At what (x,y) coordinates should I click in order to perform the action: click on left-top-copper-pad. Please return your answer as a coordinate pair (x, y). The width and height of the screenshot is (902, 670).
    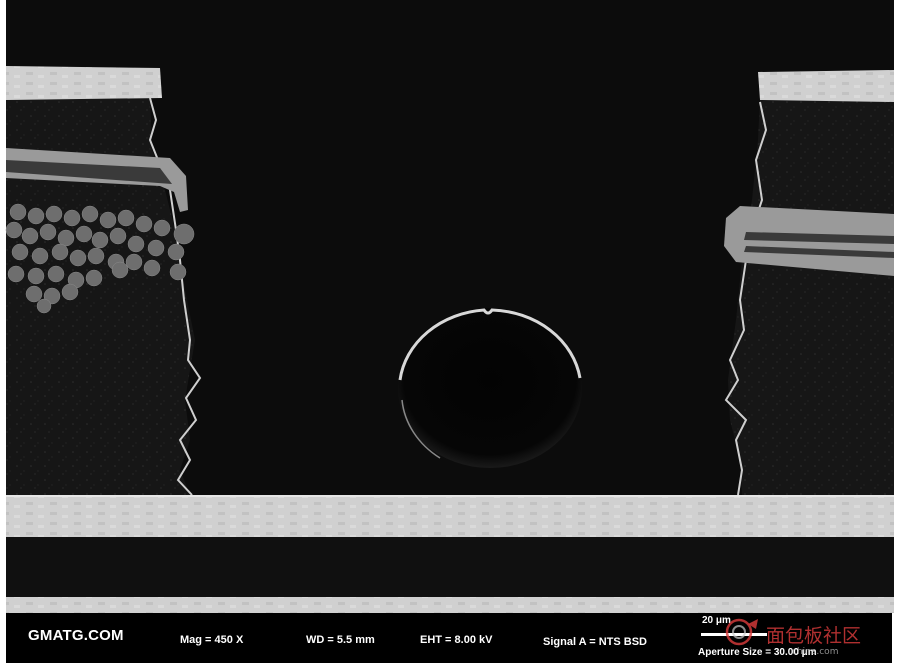
    Looking at the image, I should click on (84, 83).